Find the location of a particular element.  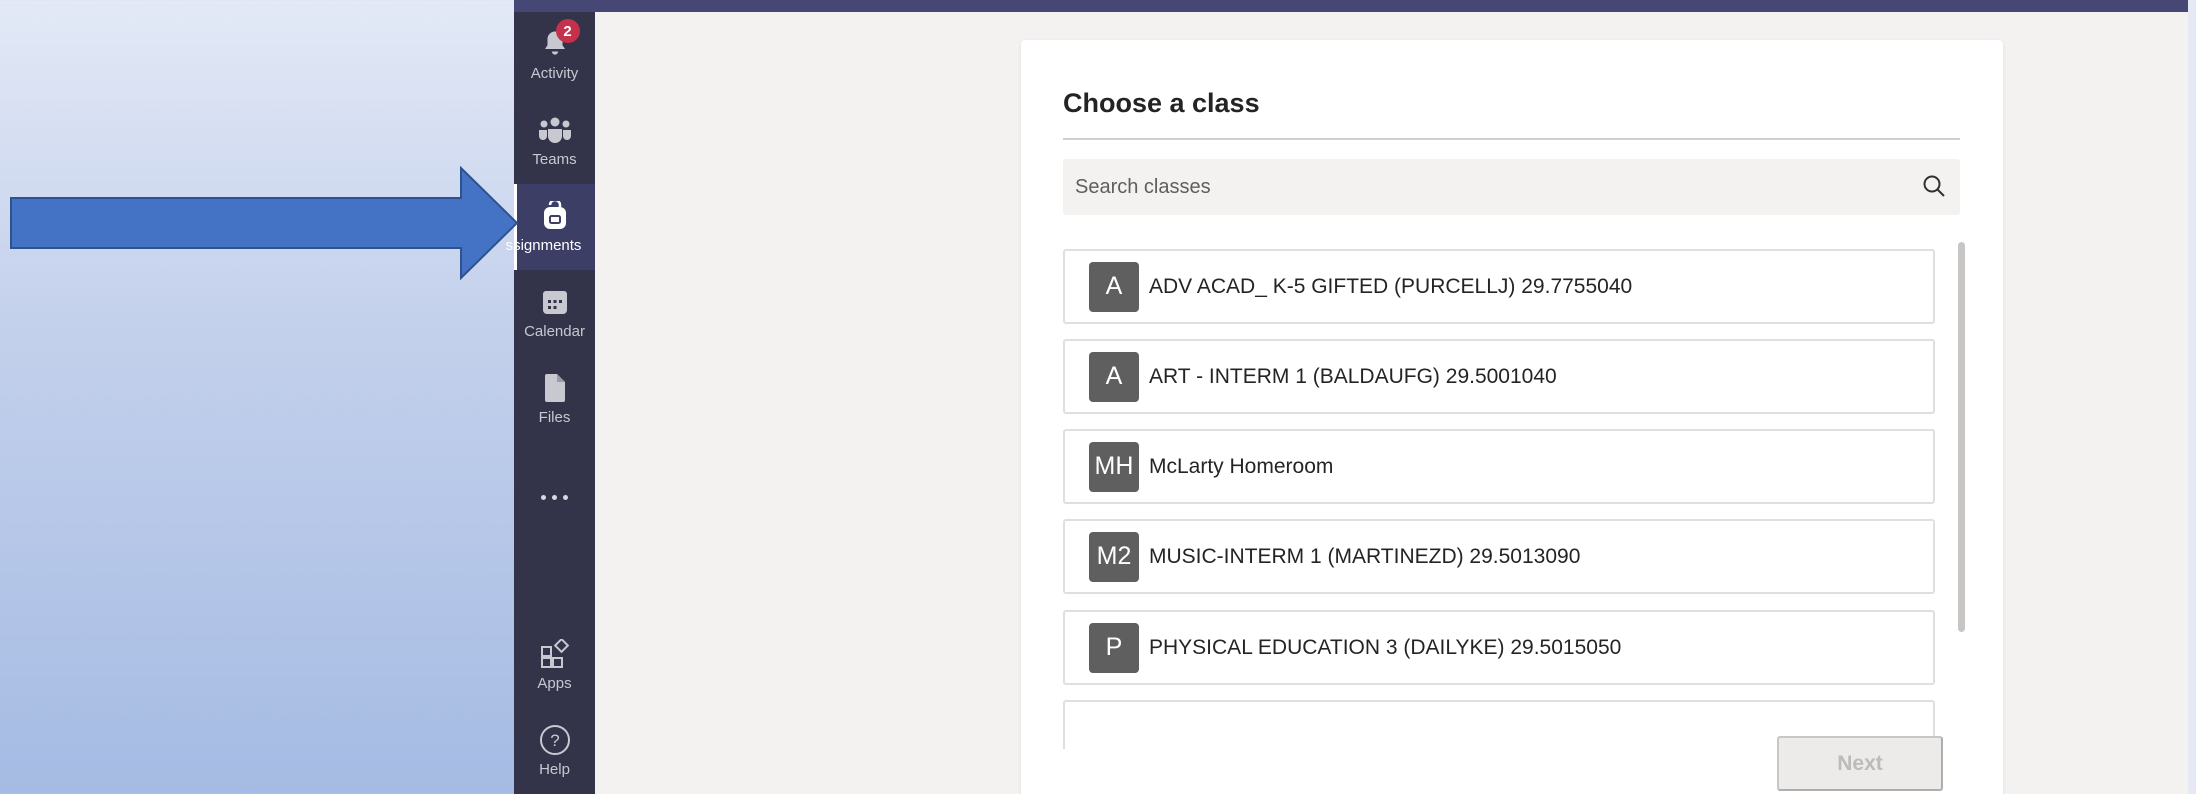

help-icon: ? is located at coordinates (555, 740).